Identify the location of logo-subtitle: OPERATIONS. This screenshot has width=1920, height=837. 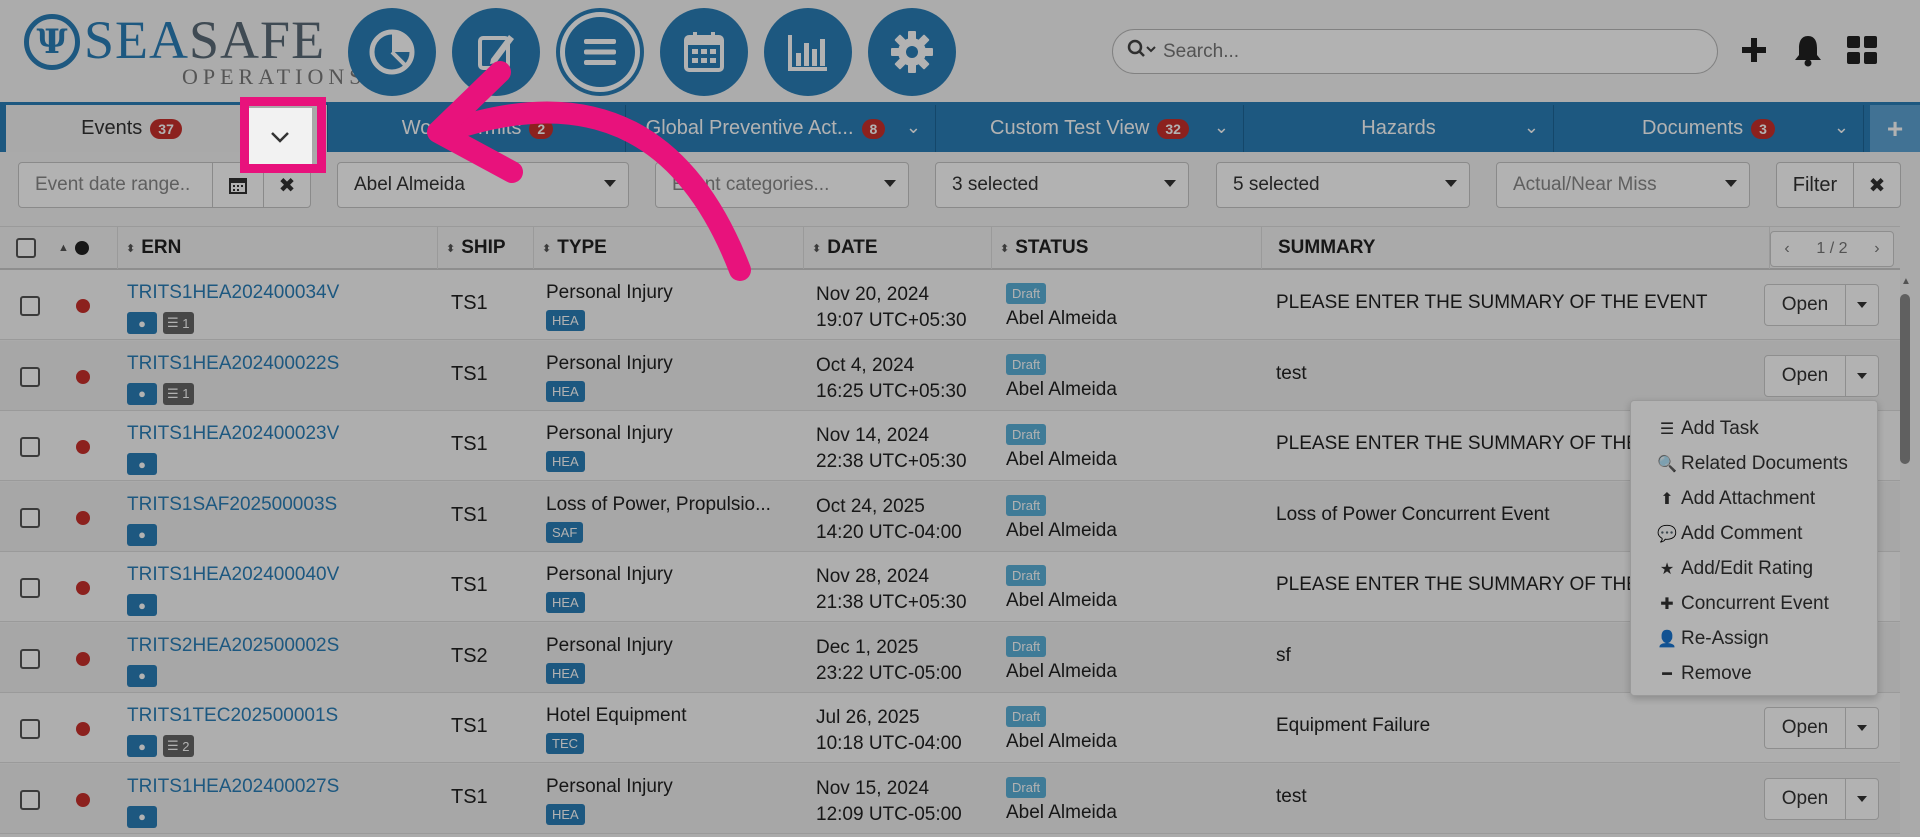
(274, 76).